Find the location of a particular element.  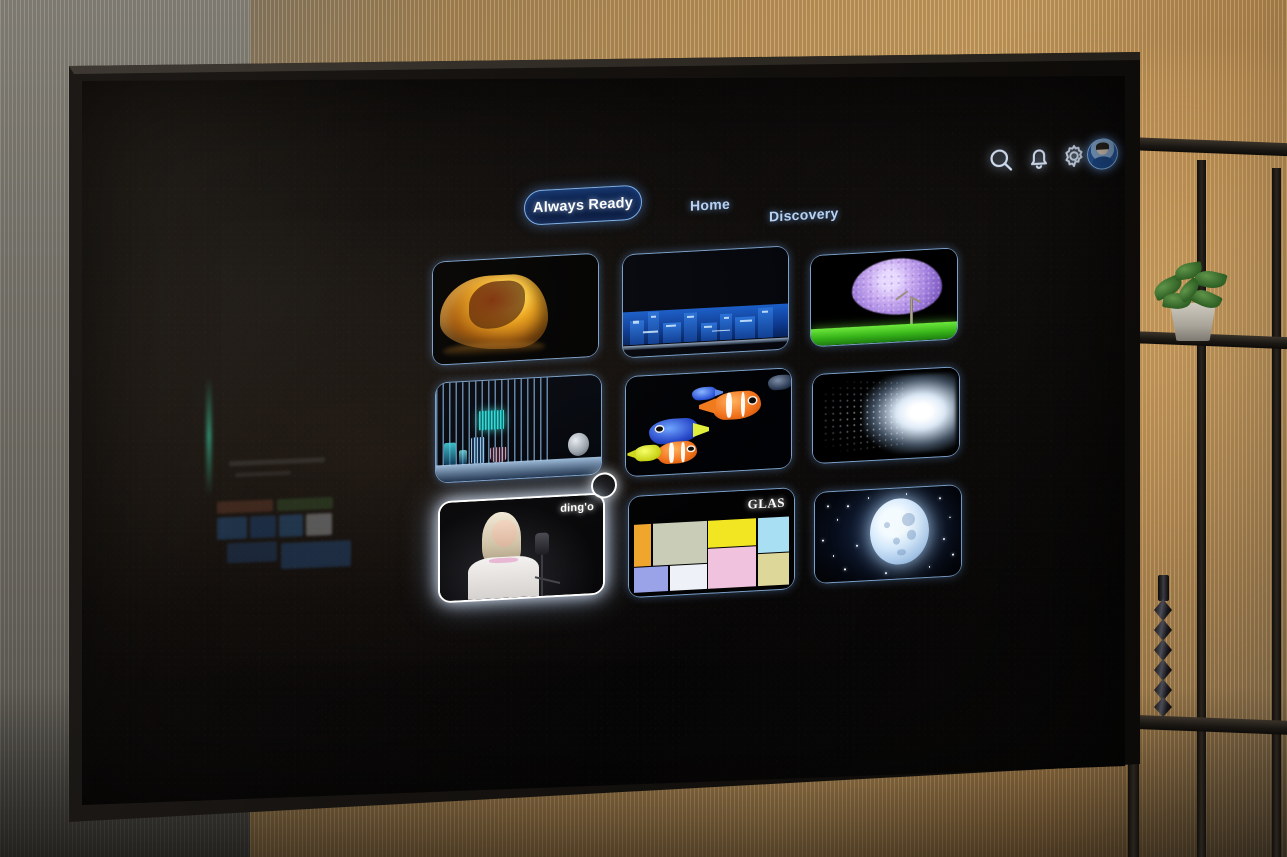

tree-trunk is located at coordinates (912, 312).